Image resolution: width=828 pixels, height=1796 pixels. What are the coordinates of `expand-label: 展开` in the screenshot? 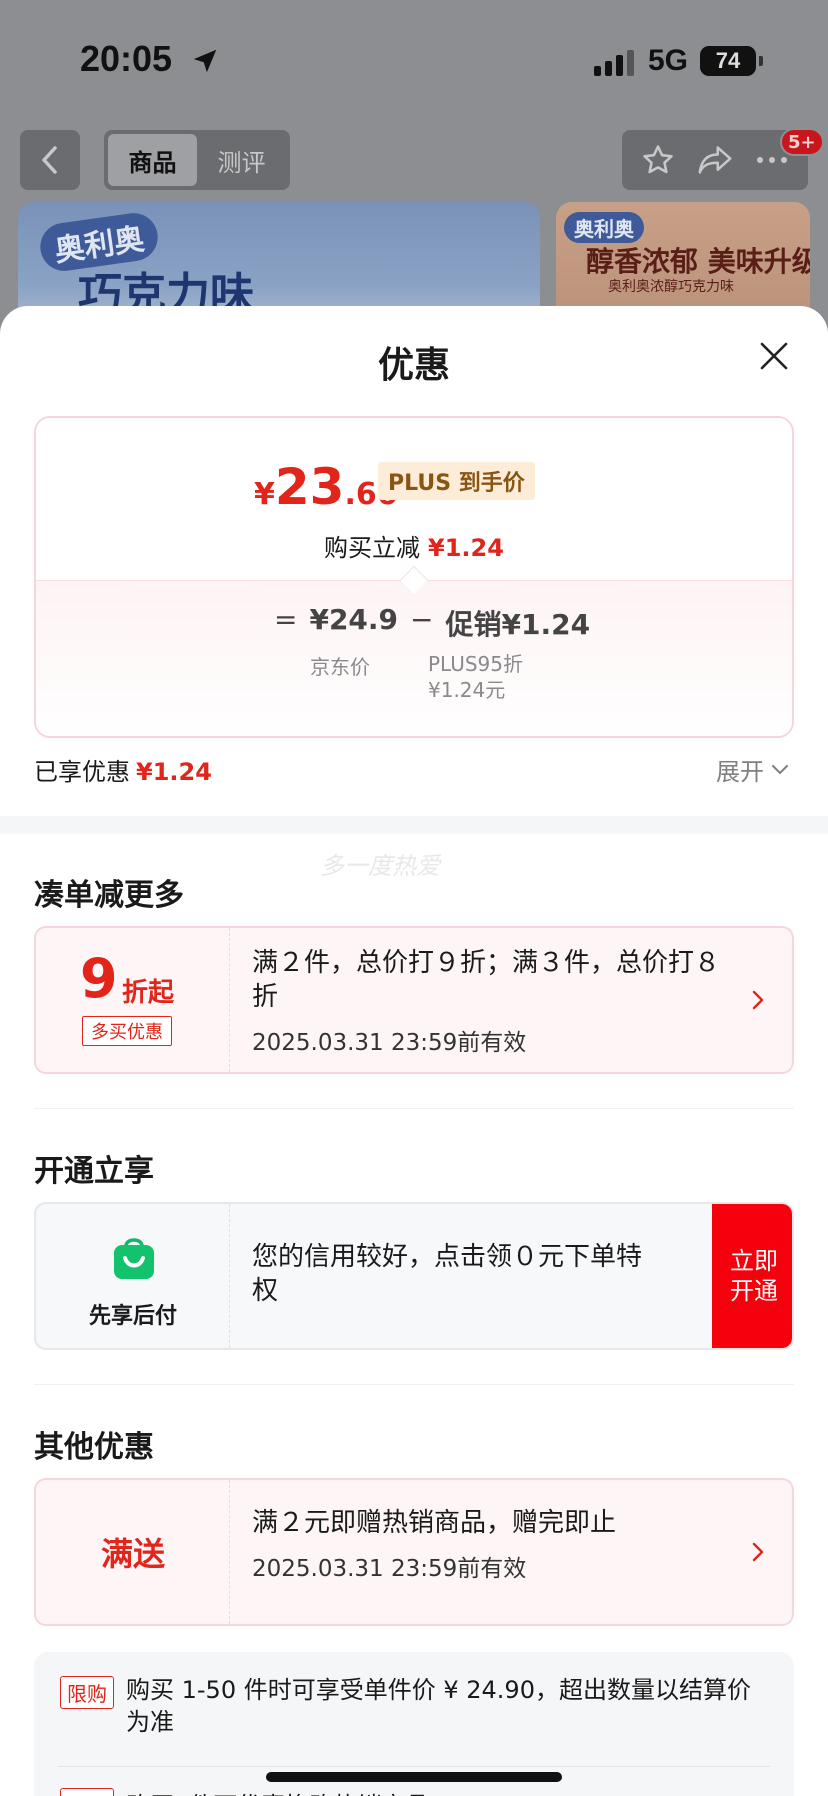 It's located at (740, 772).